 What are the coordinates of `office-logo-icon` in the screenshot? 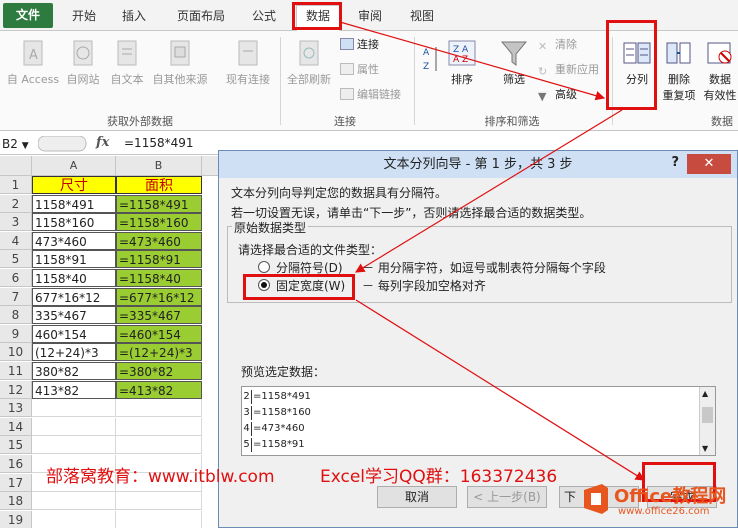 It's located at (596, 499).